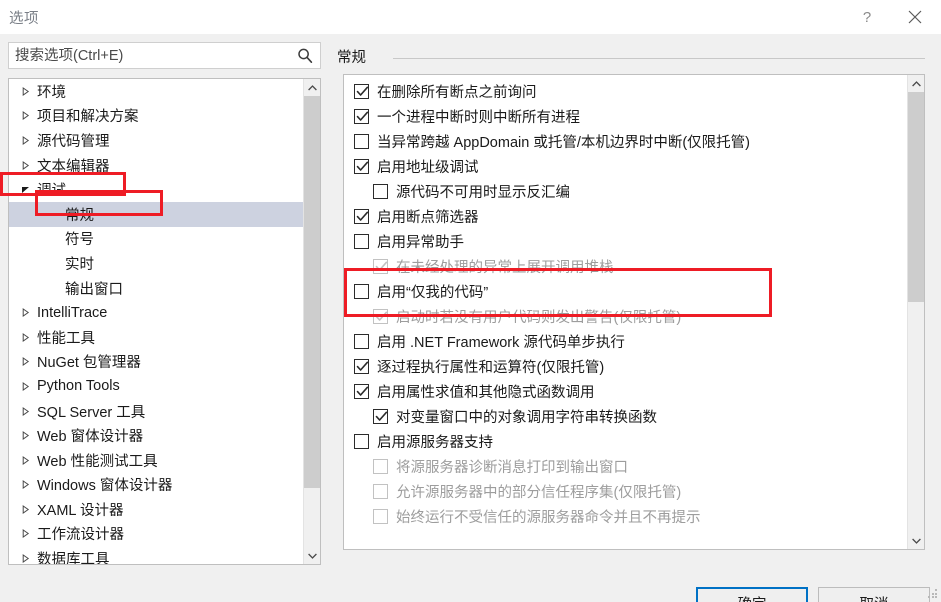 The width and height of the screenshot is (941, 602). Describe the element at coordinates (626, 241) in the screenshot. I see `option-row: 启用异常助手` at that location.